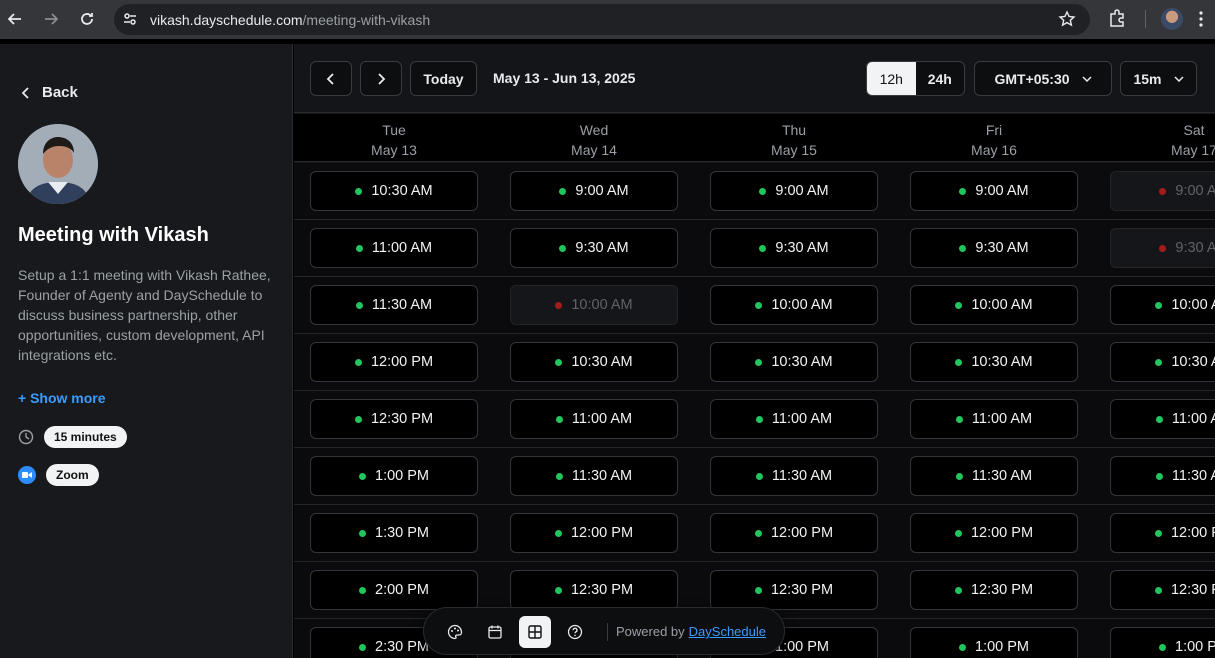 The image size is (1215, 658). What do you see at coordinates (130, 19) in the screenshot?
I see `site-info-icon` at bounding box center [130, 19].